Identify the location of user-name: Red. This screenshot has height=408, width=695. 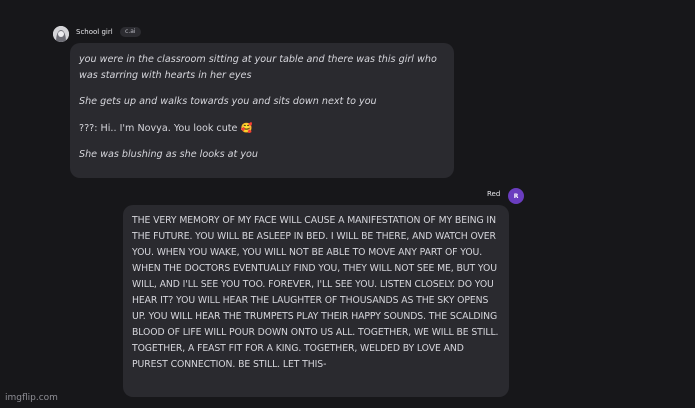
(494, 194).